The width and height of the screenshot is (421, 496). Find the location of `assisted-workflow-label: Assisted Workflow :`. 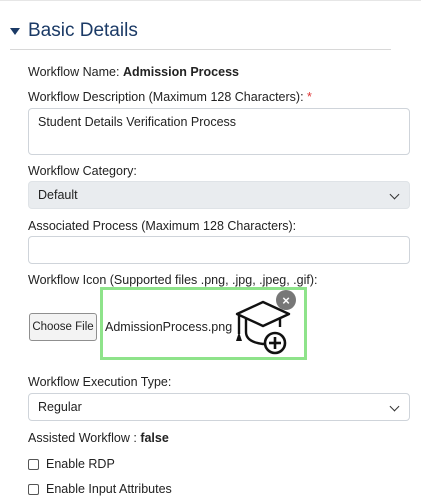

assisted-workflow-label: Assisted Workflow : is located at coordinates (82, 438).